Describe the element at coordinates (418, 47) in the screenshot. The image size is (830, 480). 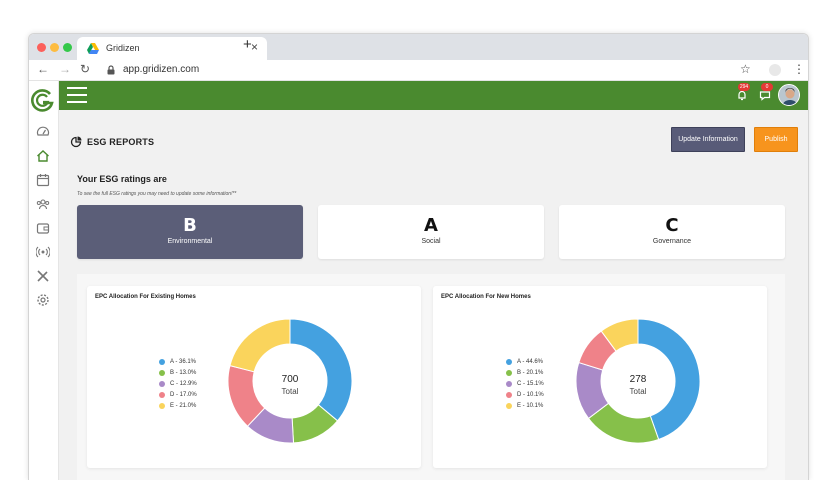
I see `browser-tab-strip: Gridizen × +` at that location.